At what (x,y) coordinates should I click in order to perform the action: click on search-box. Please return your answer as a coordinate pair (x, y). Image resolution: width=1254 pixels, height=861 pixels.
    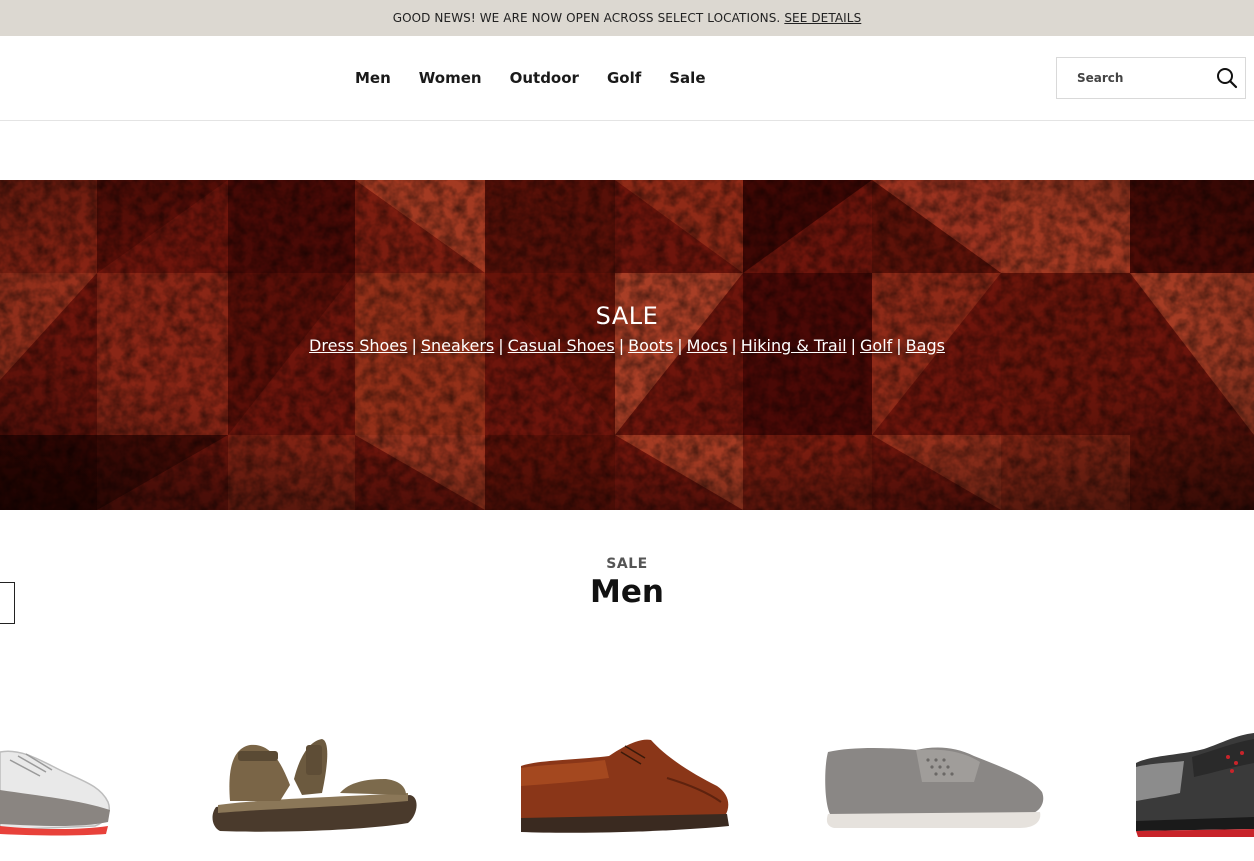
    Looking at the image, I should click on (1151, 78).